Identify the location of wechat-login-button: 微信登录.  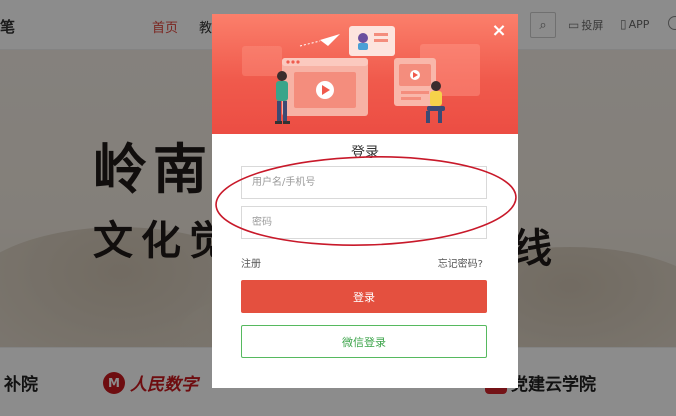
(364, 341).